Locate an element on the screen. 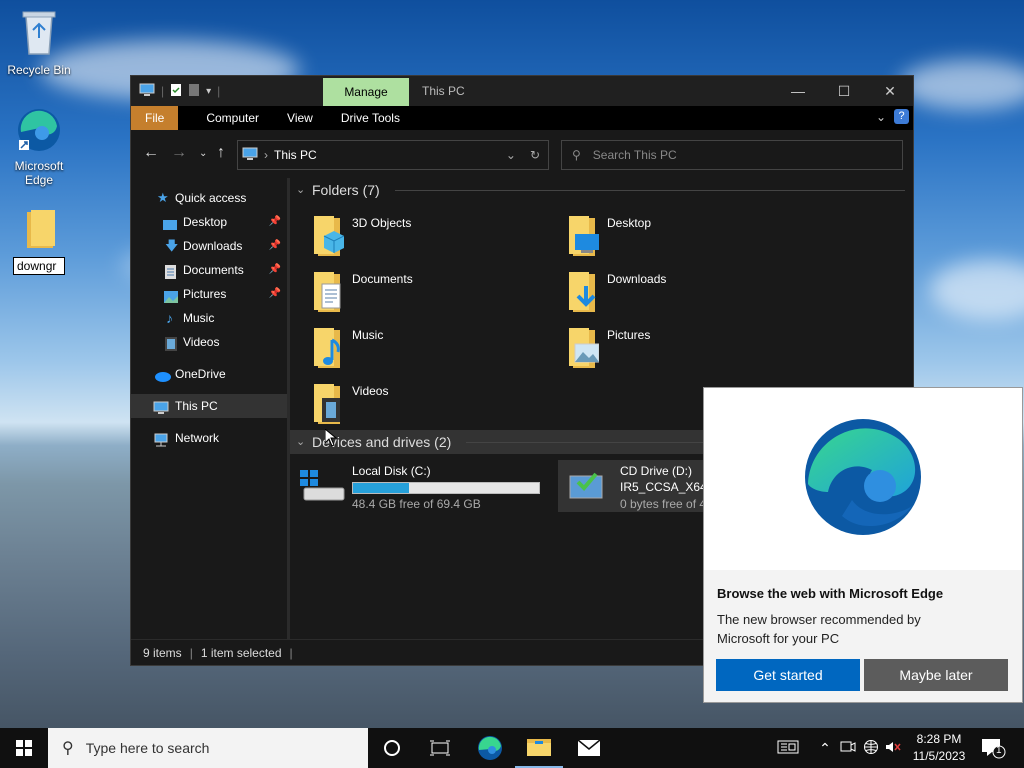 The height and width of the screenshot is (768, 1024). desktop-folder-icon is located at coordinates (576, 237).